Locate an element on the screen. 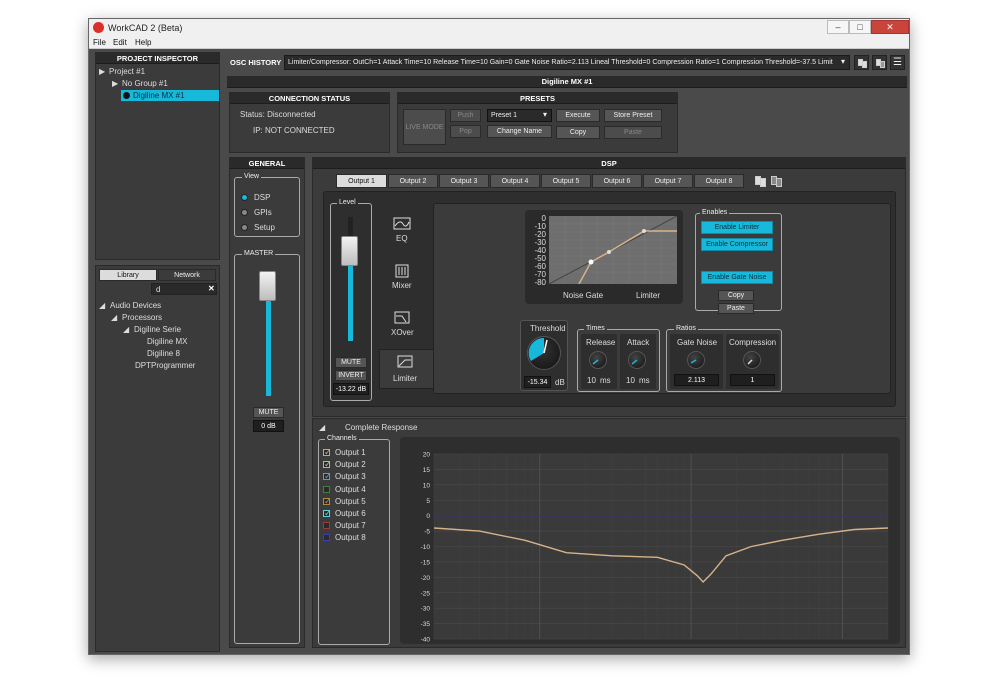  view-setup-label: Setup is located at coordinates (264, 227).